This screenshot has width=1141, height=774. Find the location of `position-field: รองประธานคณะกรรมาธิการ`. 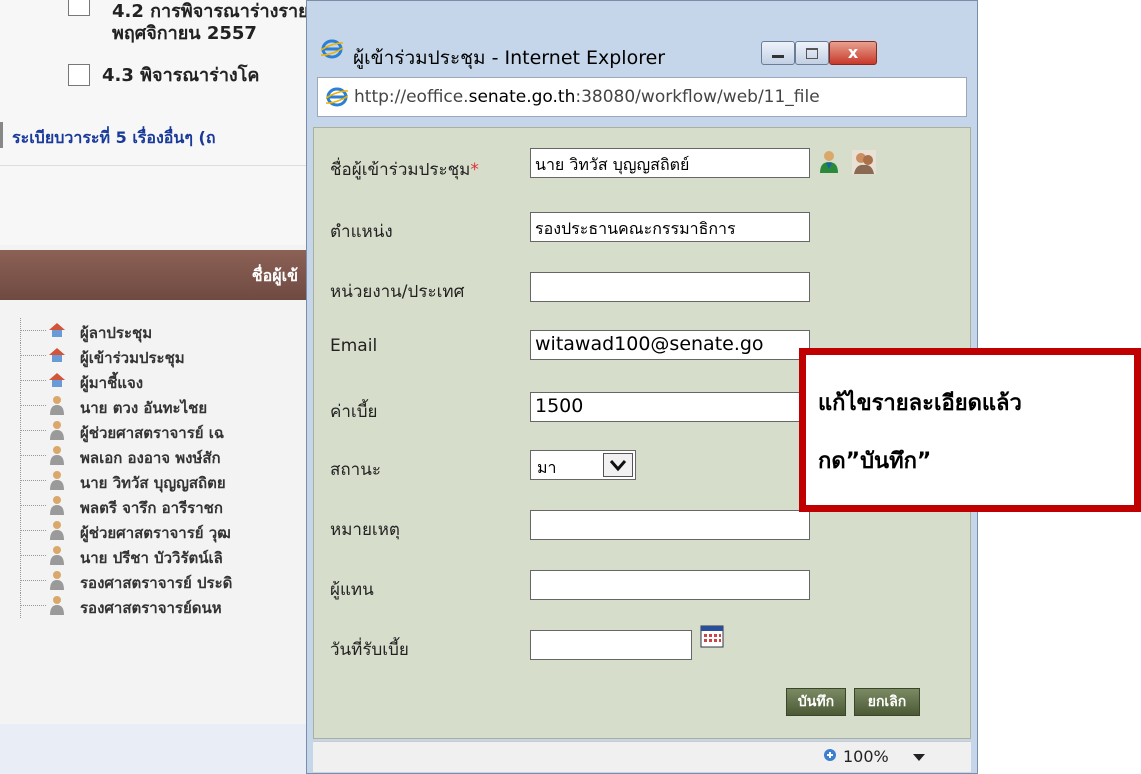

position-field: รองประธานคณะกรรมาธิการ is located at coordinates (670, 227).